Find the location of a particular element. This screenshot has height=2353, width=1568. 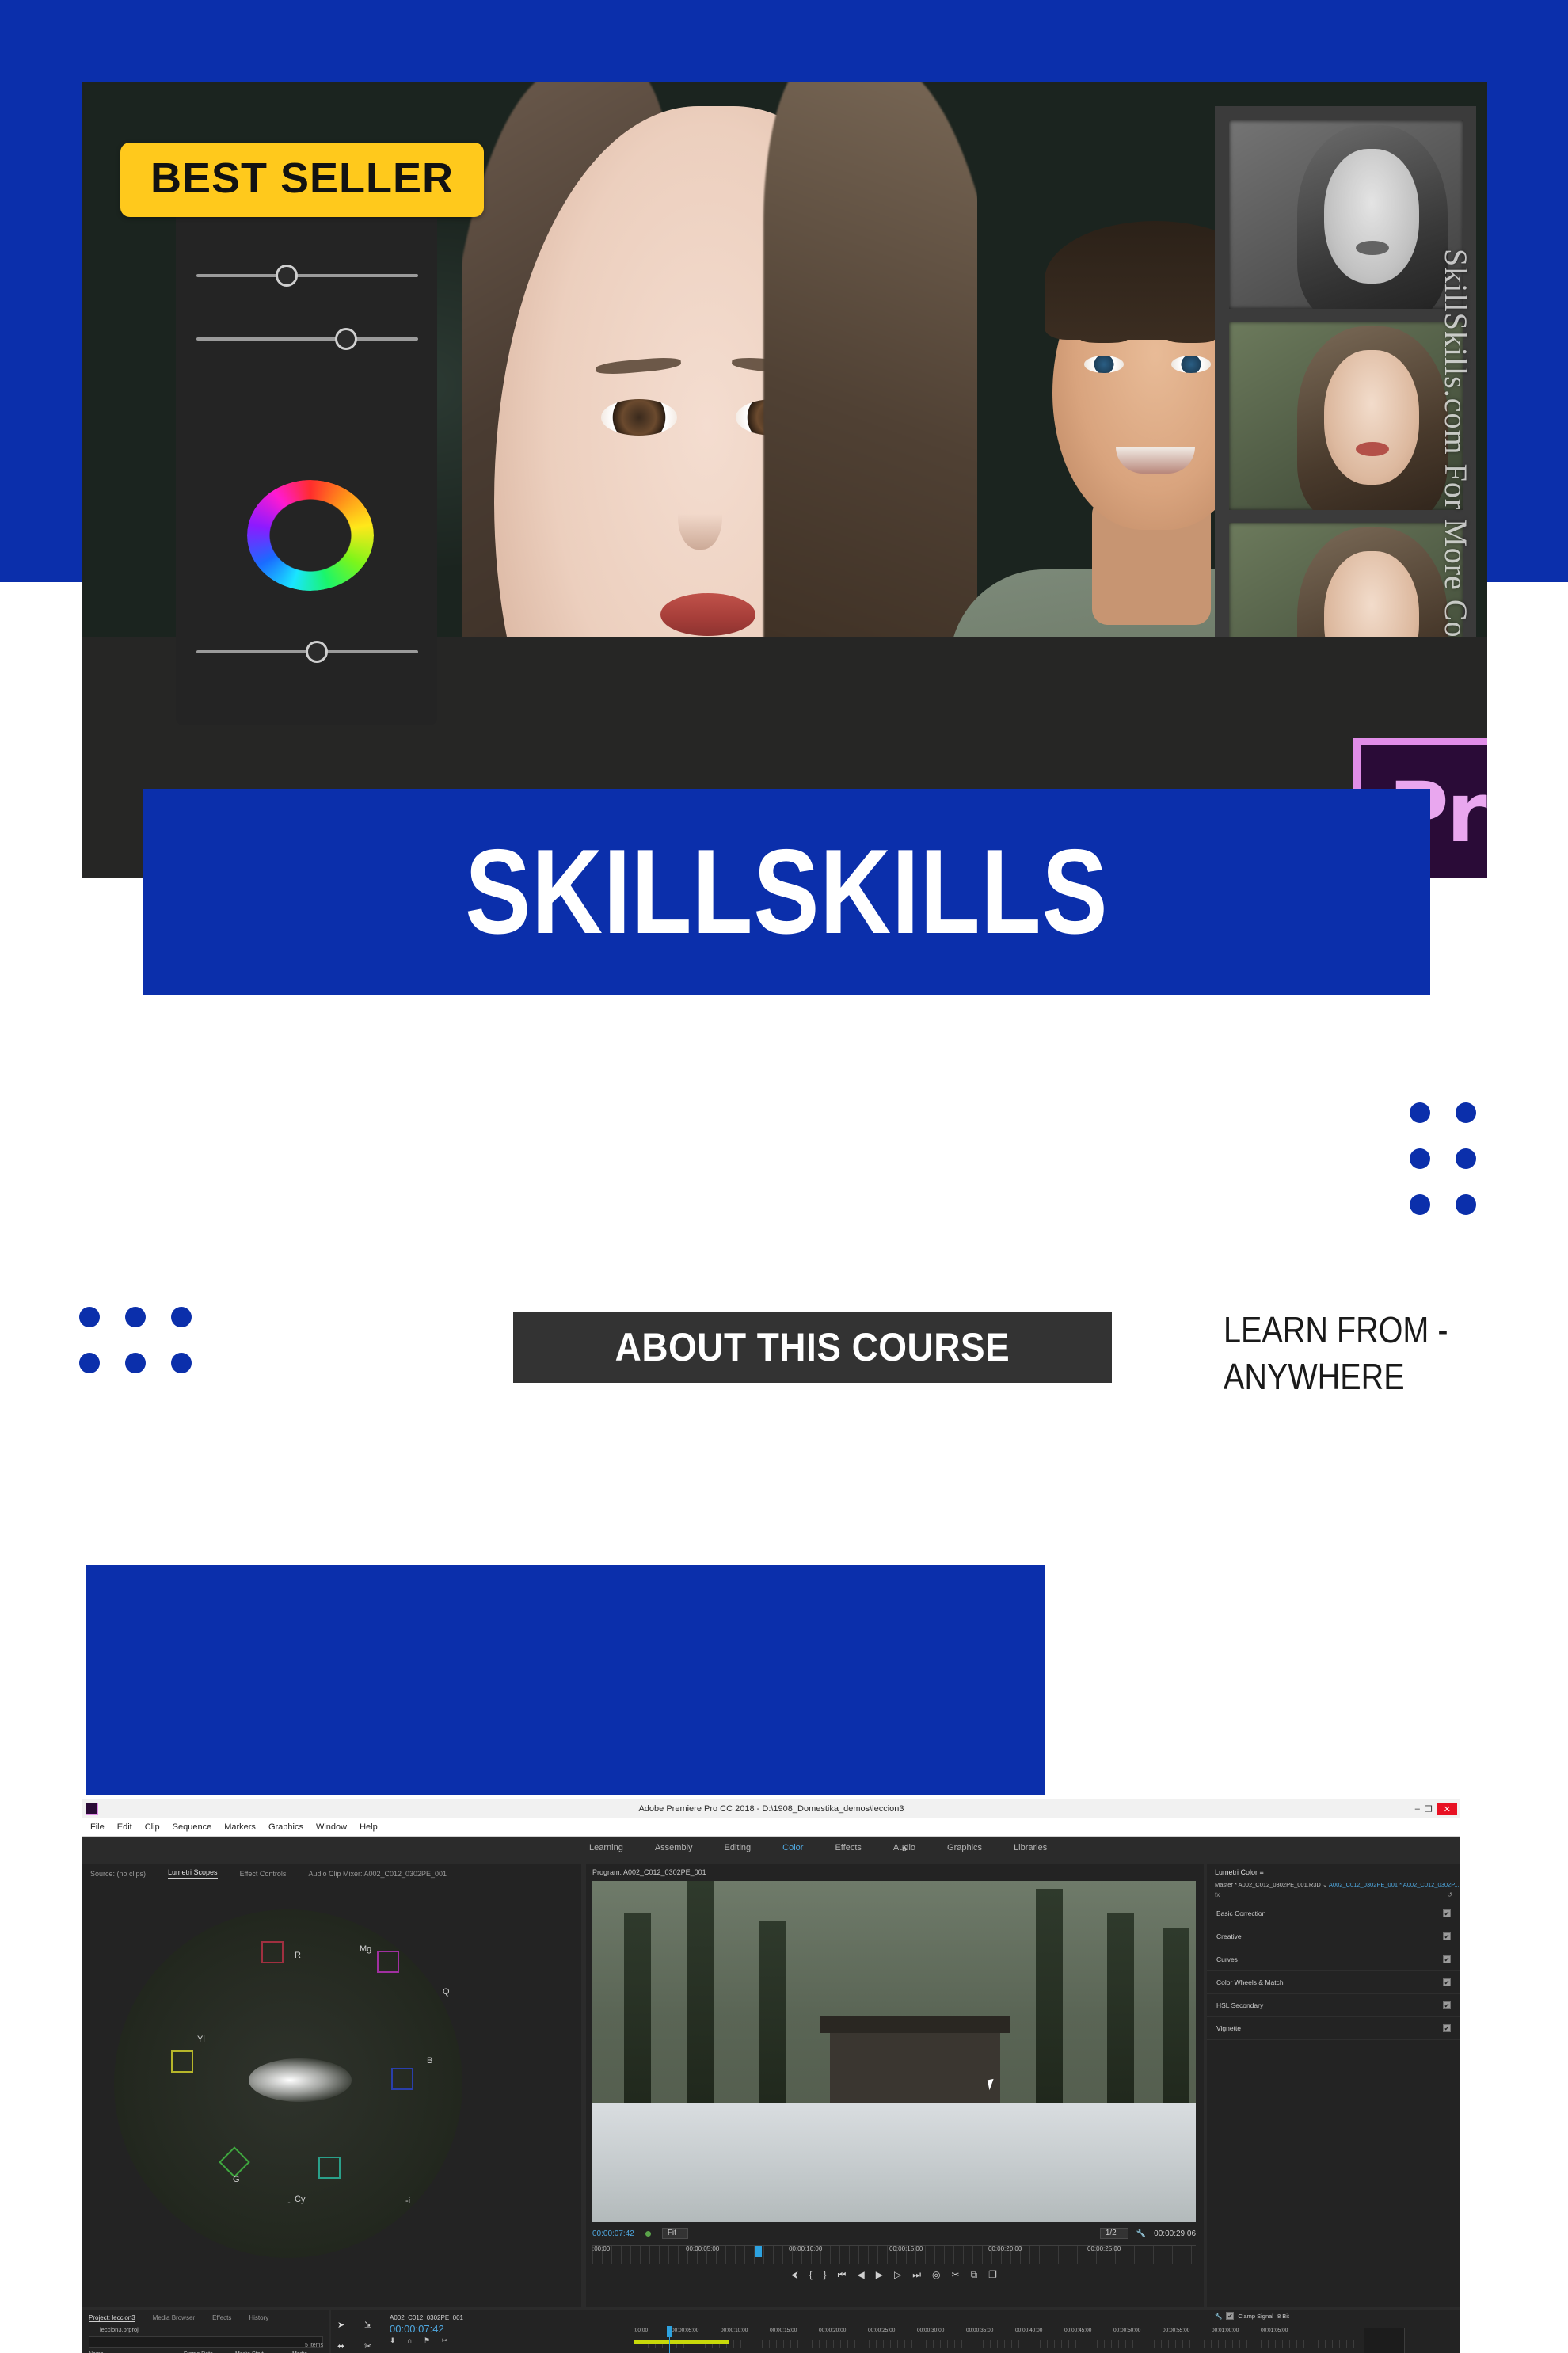

timeline-video-clip is located at coordinates (681, 2342).